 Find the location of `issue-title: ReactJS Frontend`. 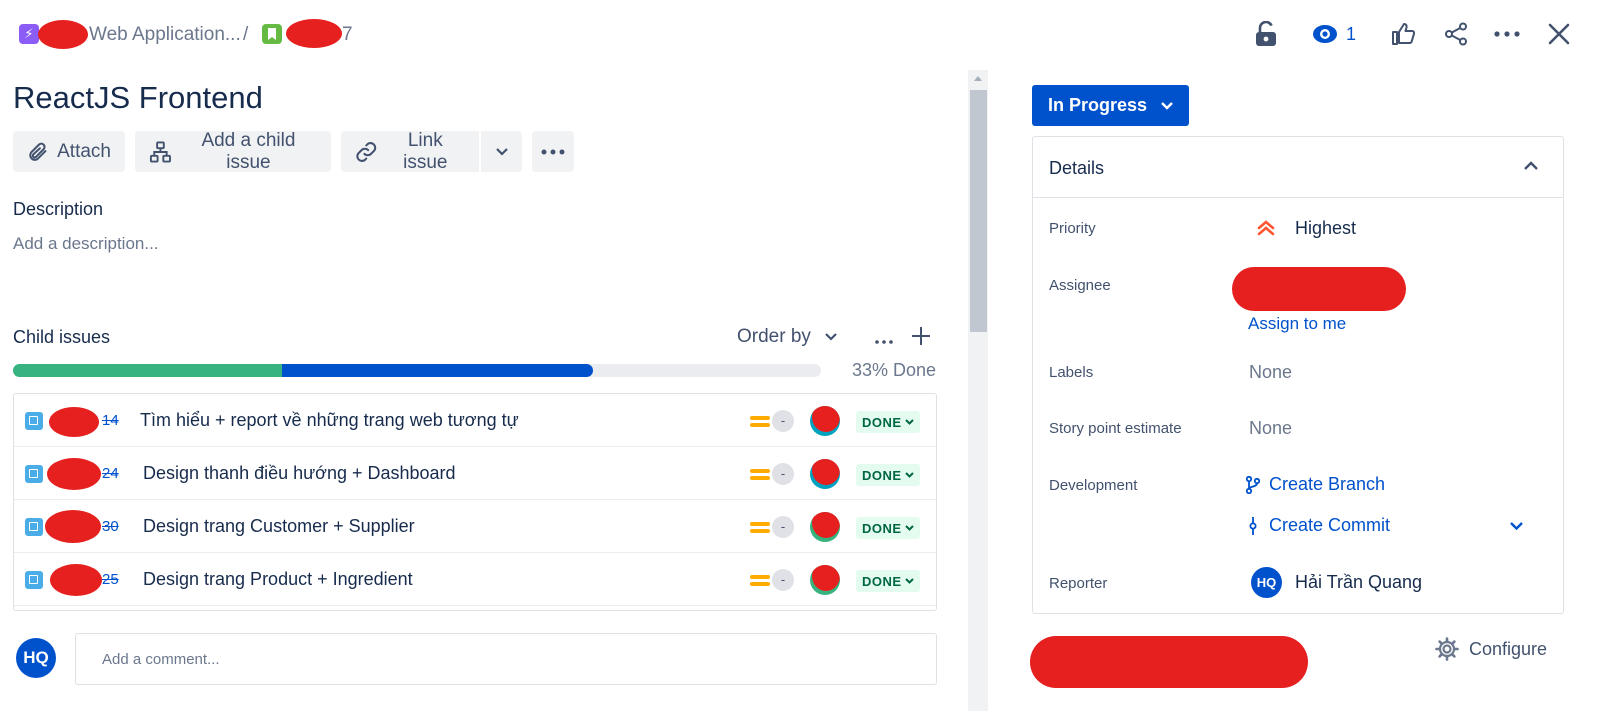

issue-title: ReactJS Frontend is located at coordinates (138, 98).